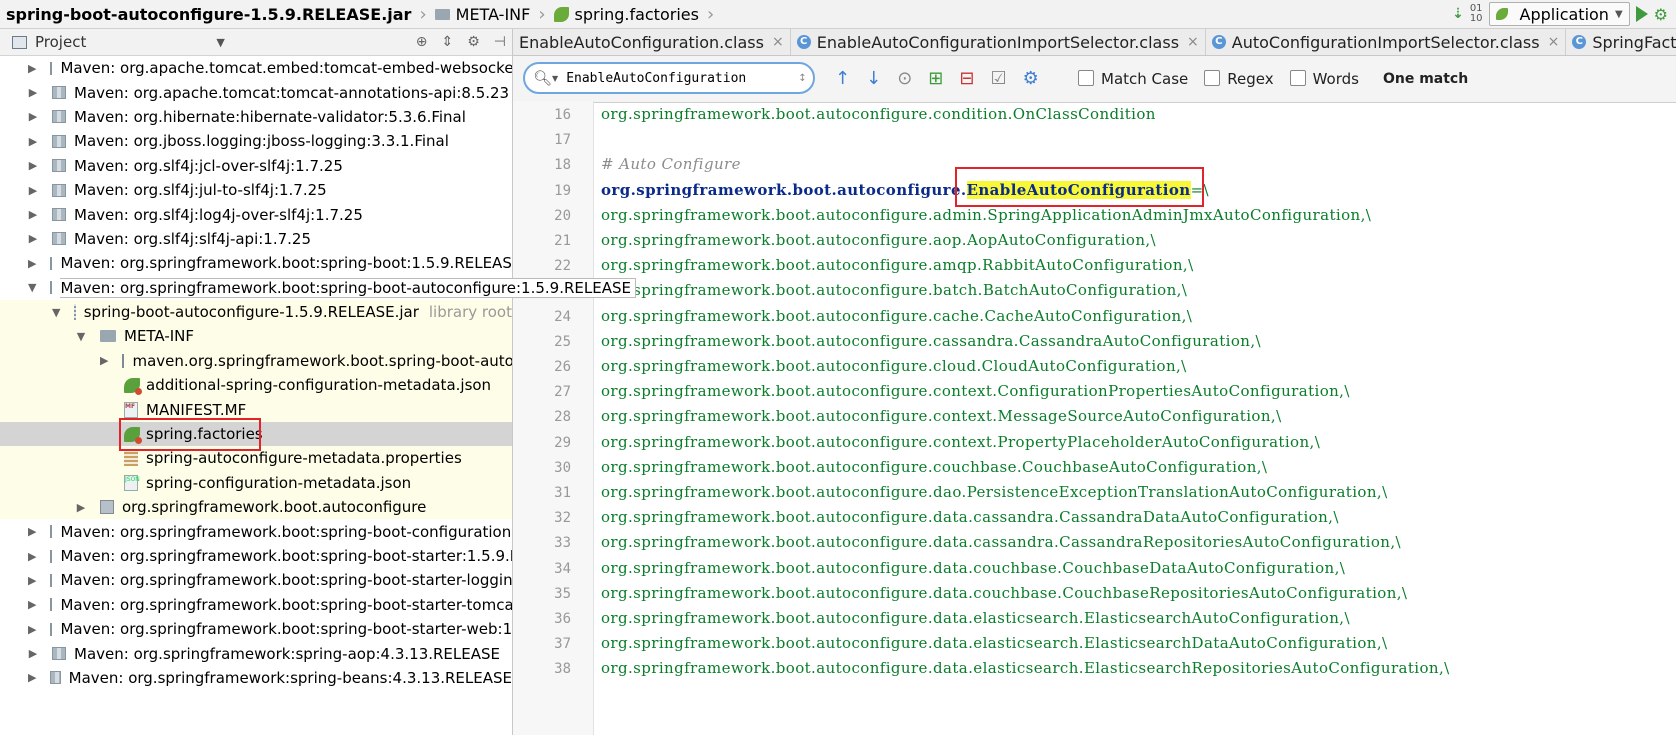 This screenshot has height=735, width=1676. Describe the element at coordinates (1621, 42) in the screenshot. I see `editor-tab: C SpringFact` at that location.